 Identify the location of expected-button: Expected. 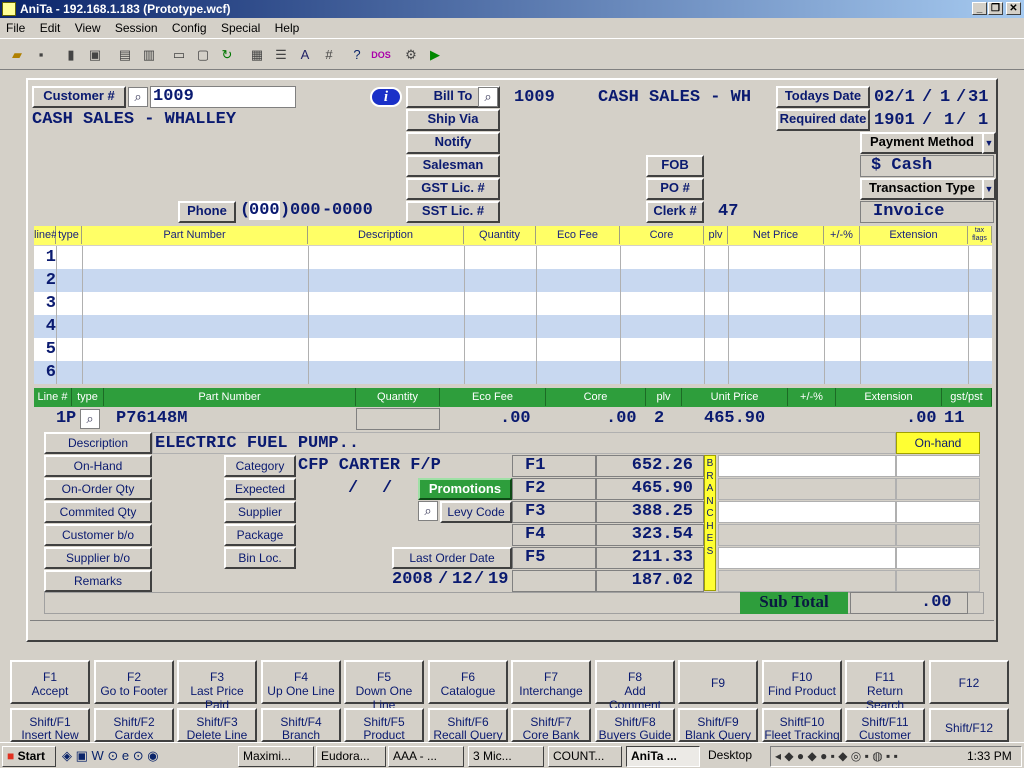
(260, 489).